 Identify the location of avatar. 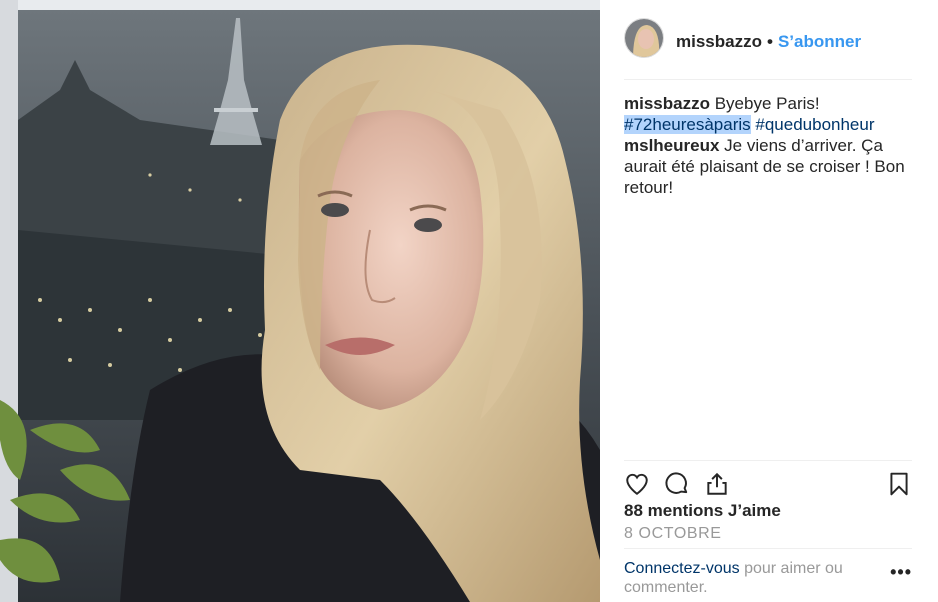
(644, 38).